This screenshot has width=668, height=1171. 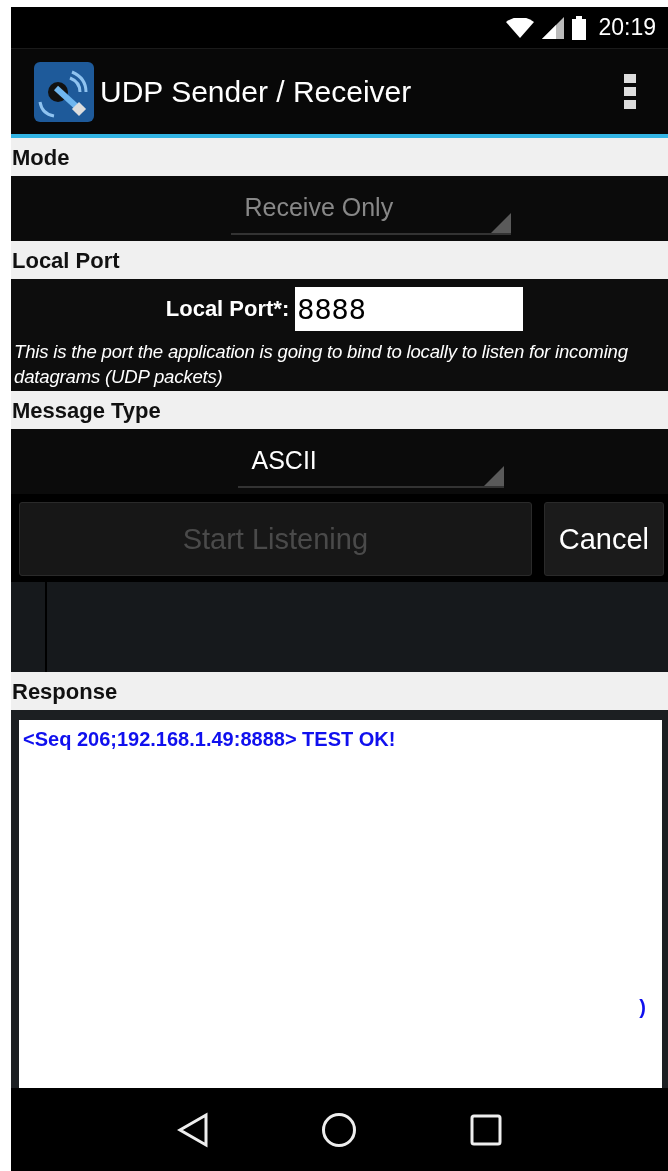 I want to click on wifi-icon, so click(x=520, y=27).